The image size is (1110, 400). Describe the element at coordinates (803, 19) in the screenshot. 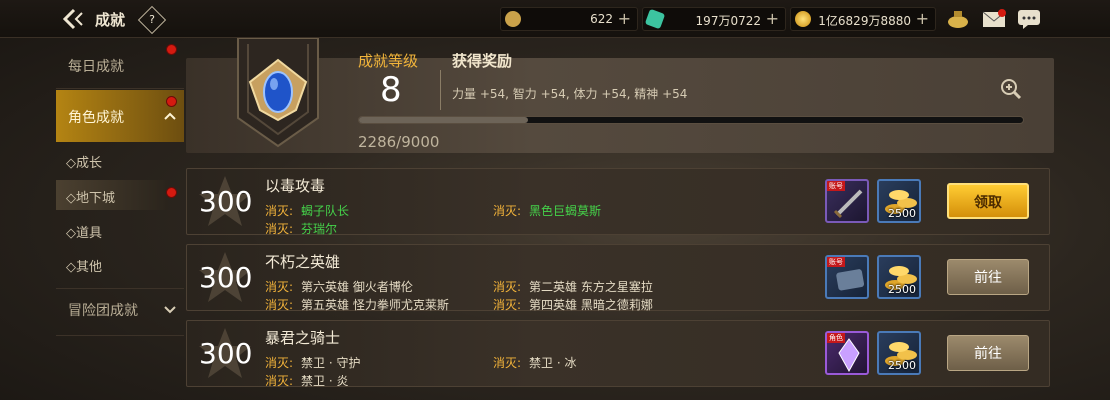

I see `gold-coin-icon` at that location.